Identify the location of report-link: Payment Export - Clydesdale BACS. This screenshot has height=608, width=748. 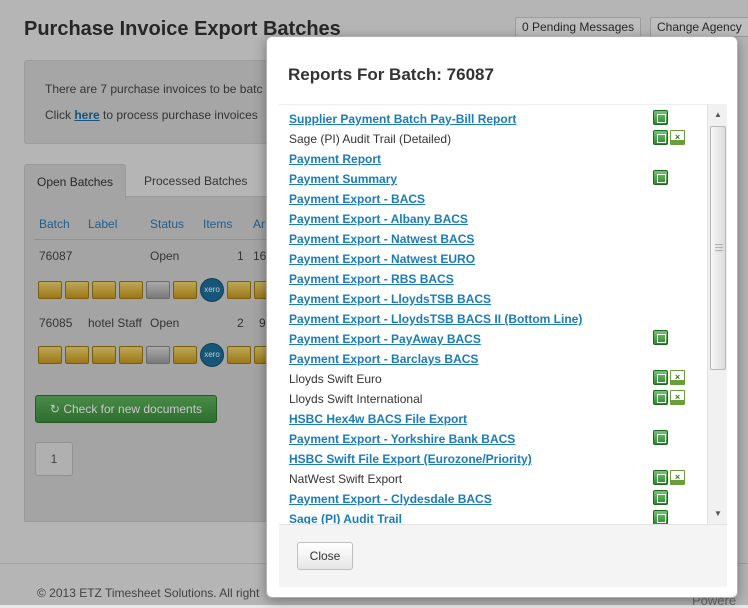
(390, 499).